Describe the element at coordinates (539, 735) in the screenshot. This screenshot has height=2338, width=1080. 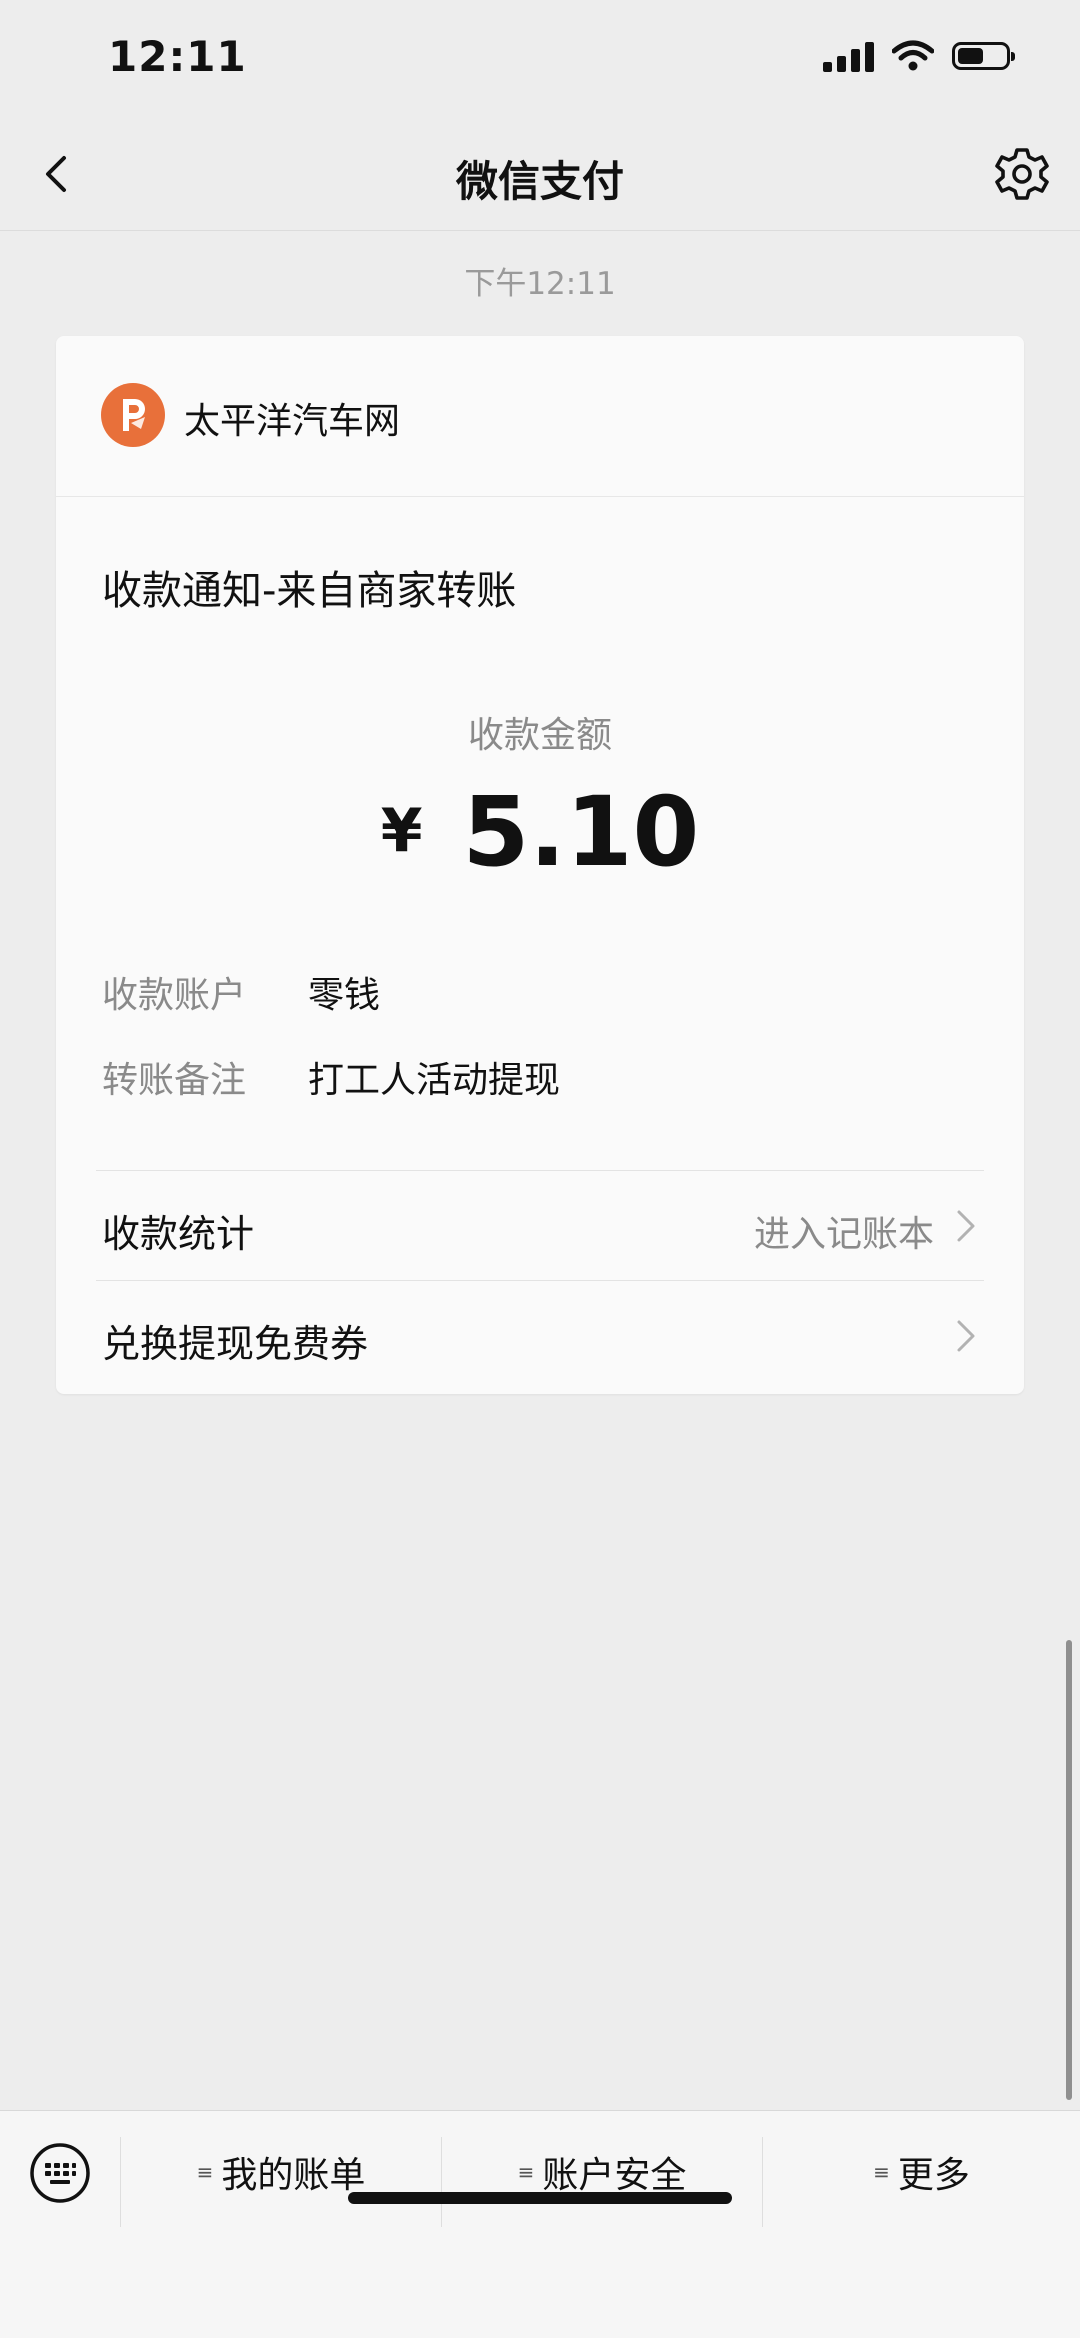
I see `amount-label: 收款金额` at that location.